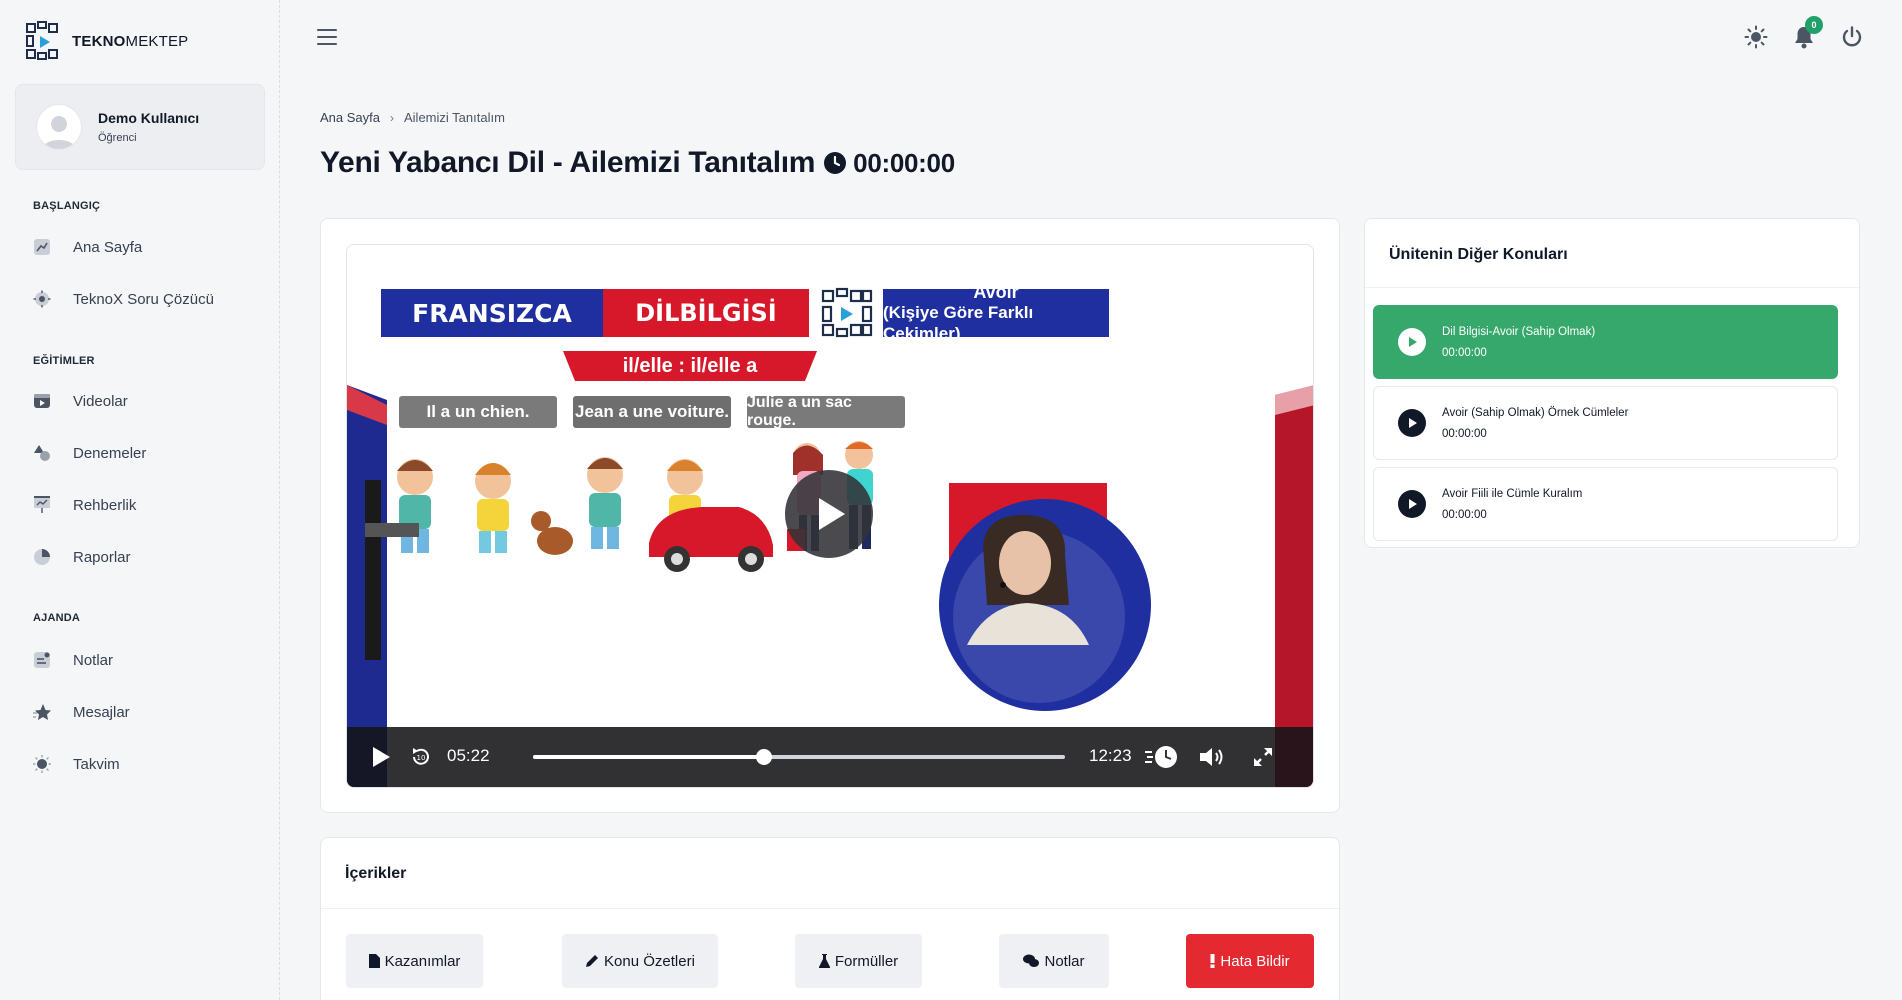 This screenshot has height=1000, width=1902. I want to click on konu-ozetleri-button: Konu Özetleri, so click(640, 961).